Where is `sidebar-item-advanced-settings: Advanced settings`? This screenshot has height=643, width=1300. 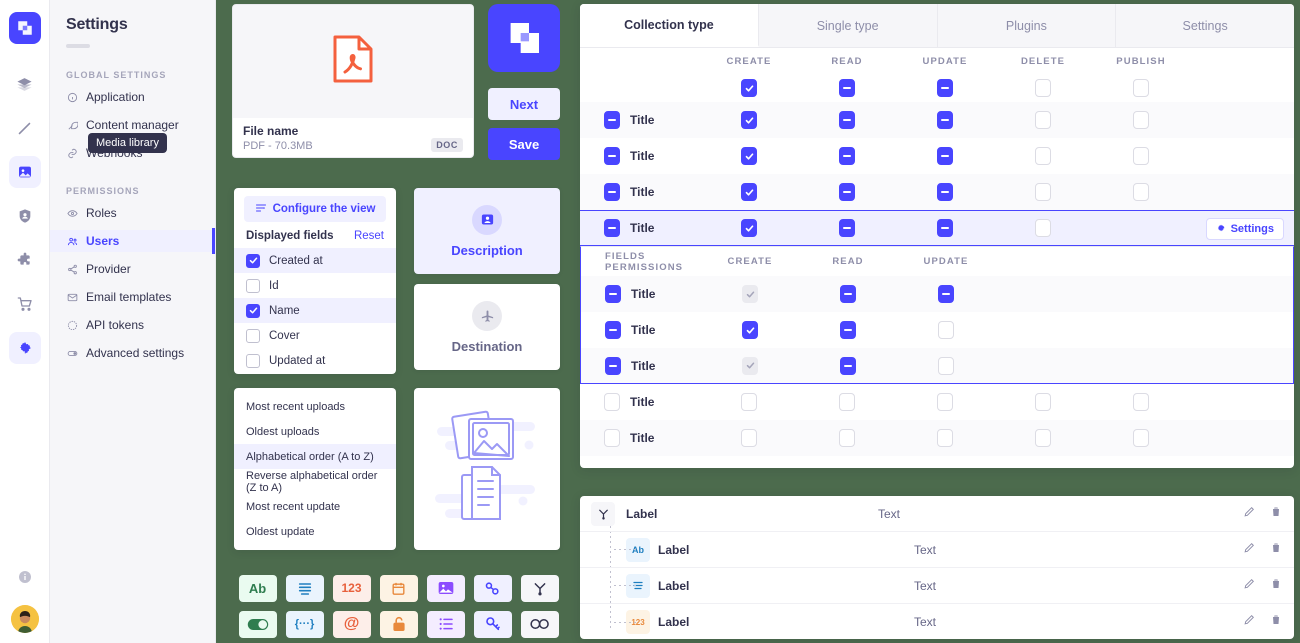
sidebar-item-advanced-settings: Advanced settings is located at coordinates (132, 353).